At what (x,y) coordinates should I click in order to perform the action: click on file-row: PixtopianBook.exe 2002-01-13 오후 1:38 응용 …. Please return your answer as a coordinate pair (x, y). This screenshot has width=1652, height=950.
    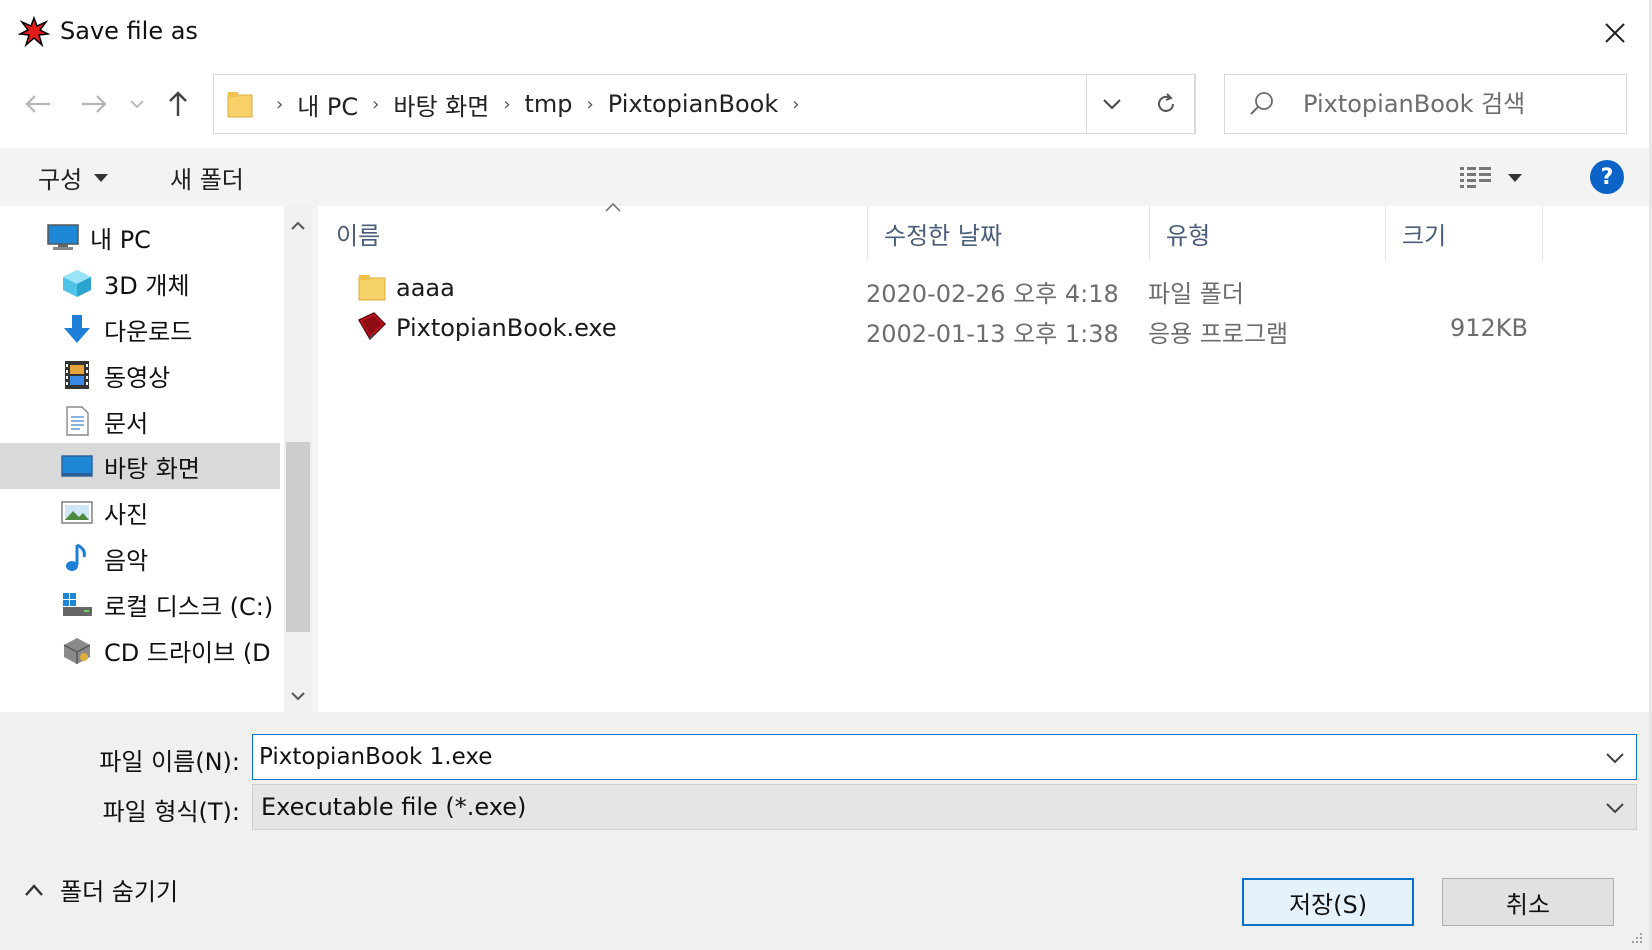
    Looking at the image, I should click on (948, 328).